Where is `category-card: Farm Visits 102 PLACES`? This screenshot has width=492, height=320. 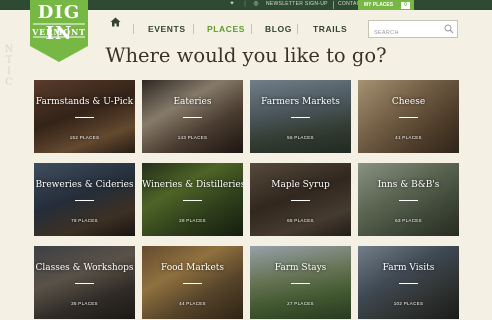 category-card: Farm Visits 102 PLACES is located at coordinates (408, 282).